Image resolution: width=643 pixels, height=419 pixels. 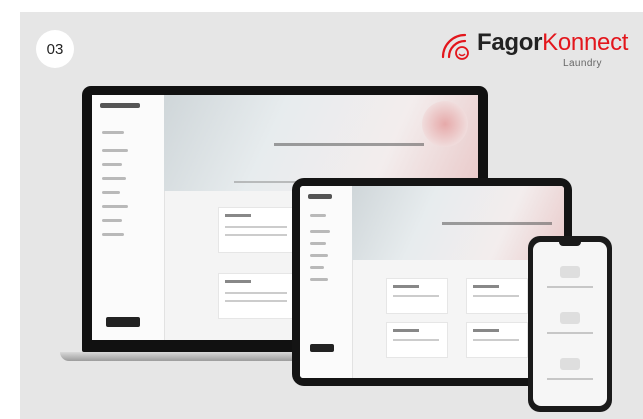 What do you see at coordinates (585, 42) in the screenshot?
I see `brand-name-red: Konnect` at bounding box center [585, 42].